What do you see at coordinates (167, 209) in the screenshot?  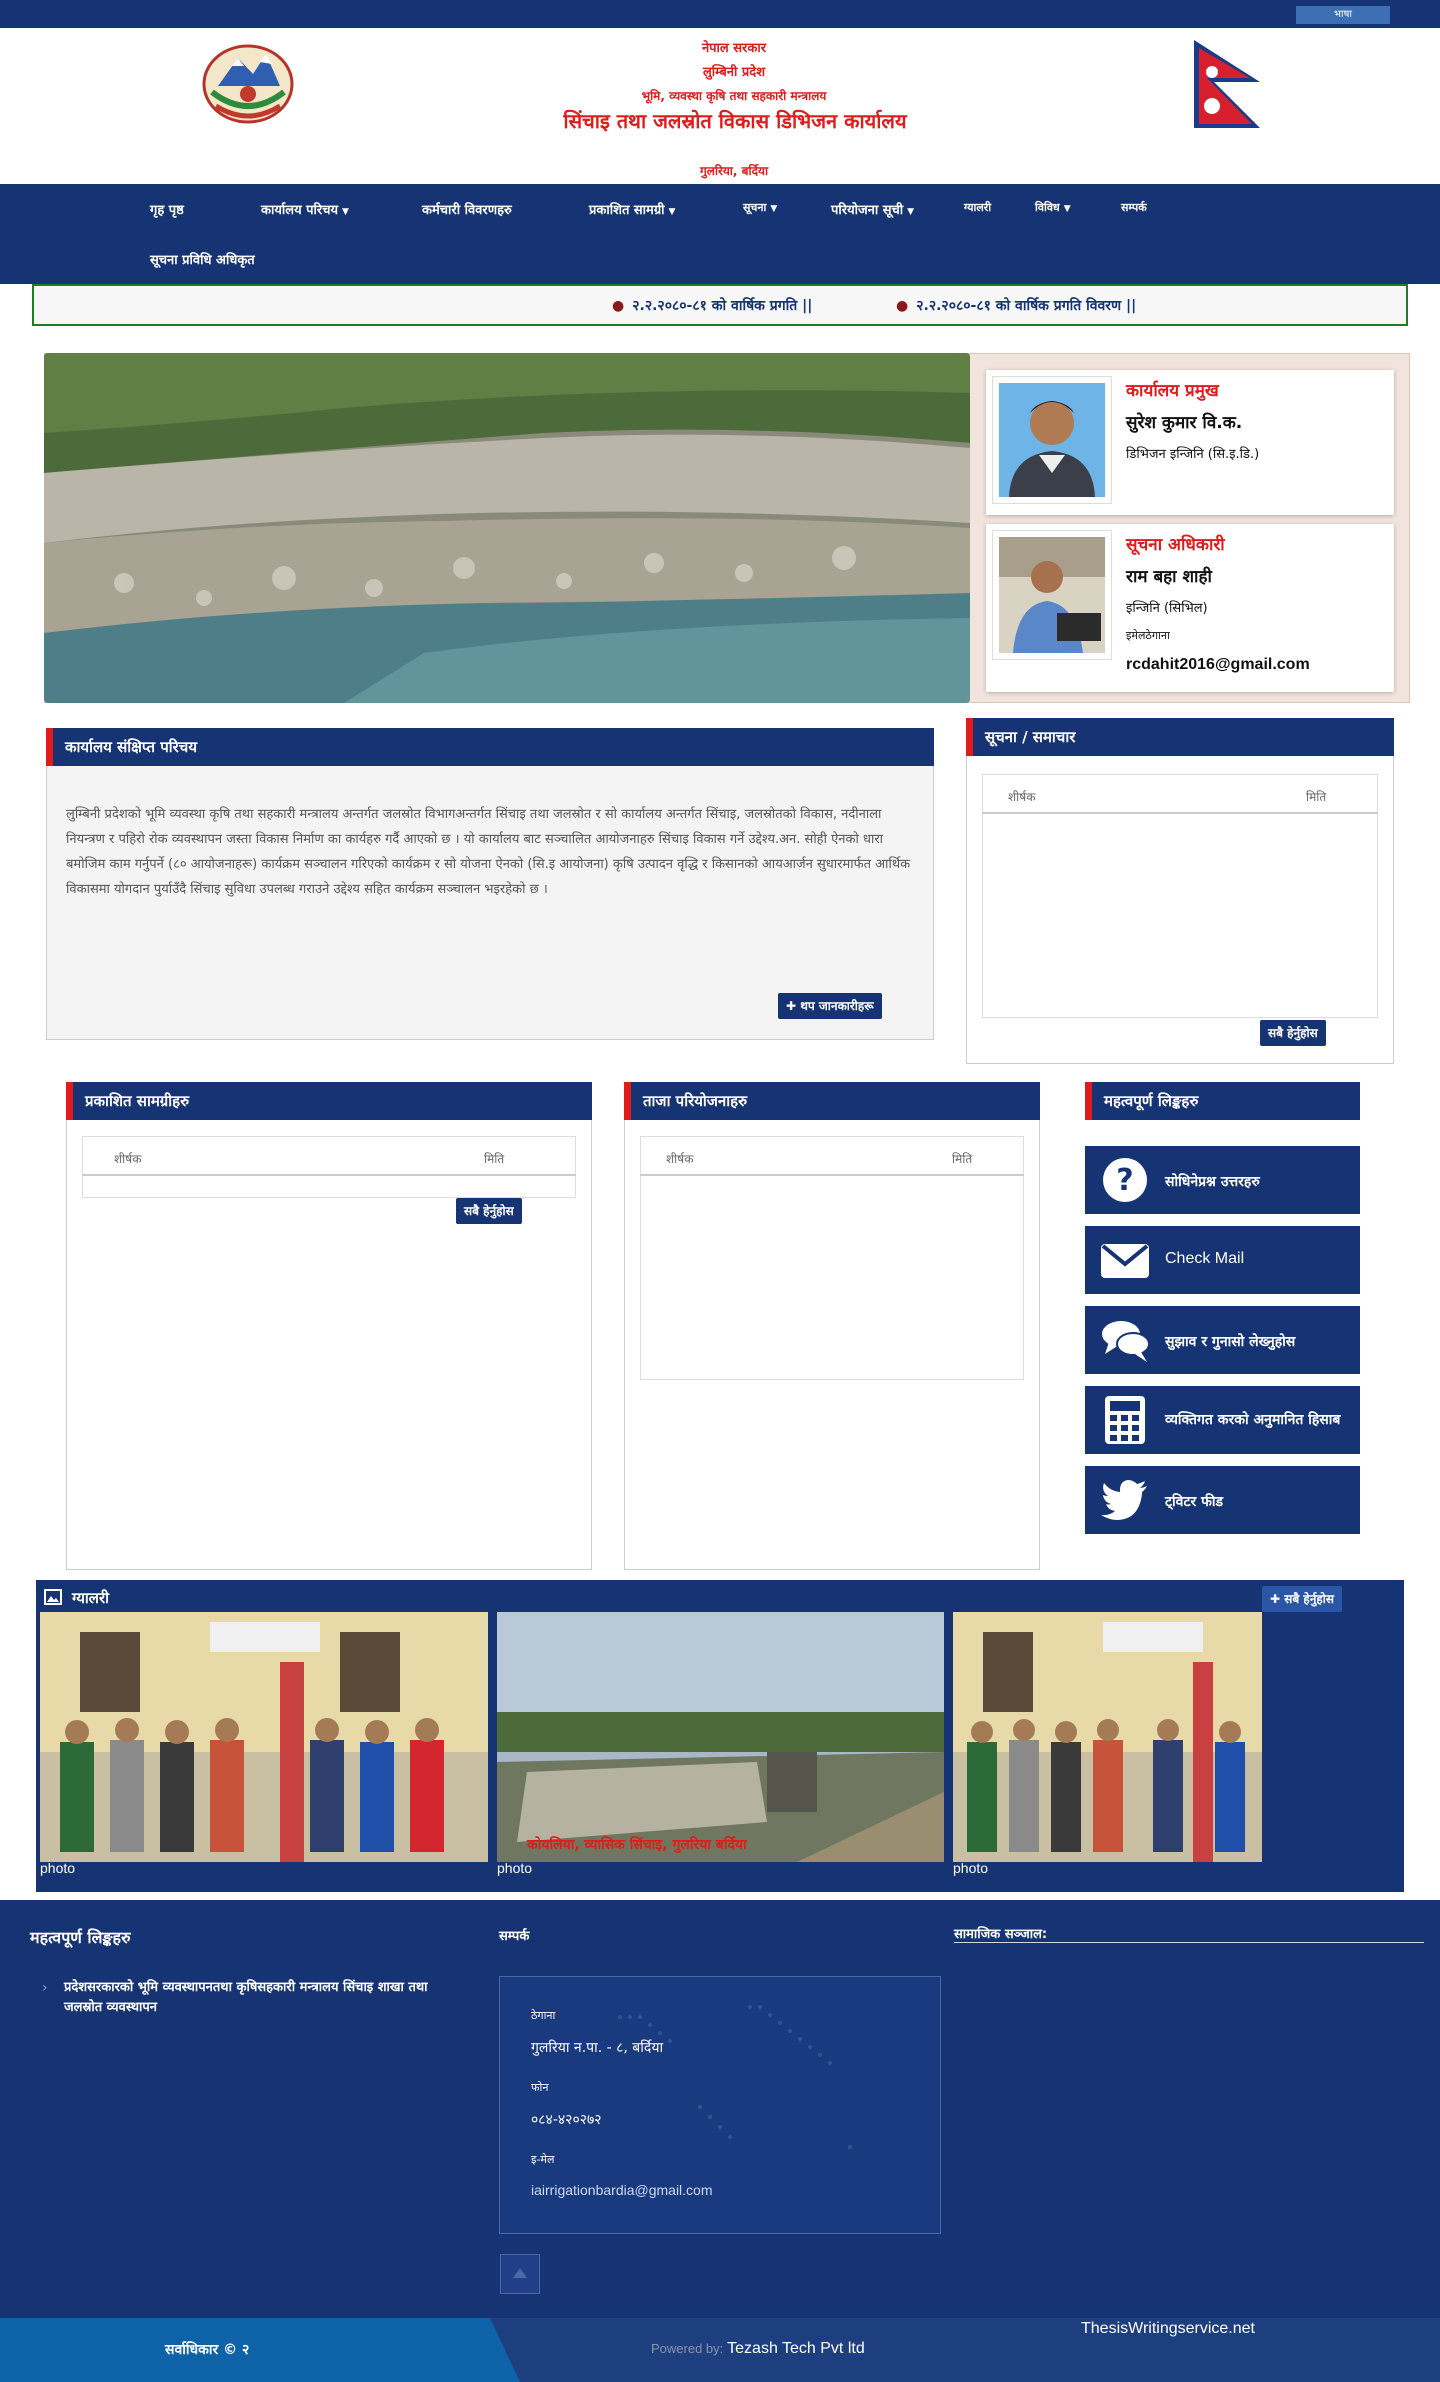 I see `nav-home: गृह पृष्ठ` at bounding box center [167, 209].